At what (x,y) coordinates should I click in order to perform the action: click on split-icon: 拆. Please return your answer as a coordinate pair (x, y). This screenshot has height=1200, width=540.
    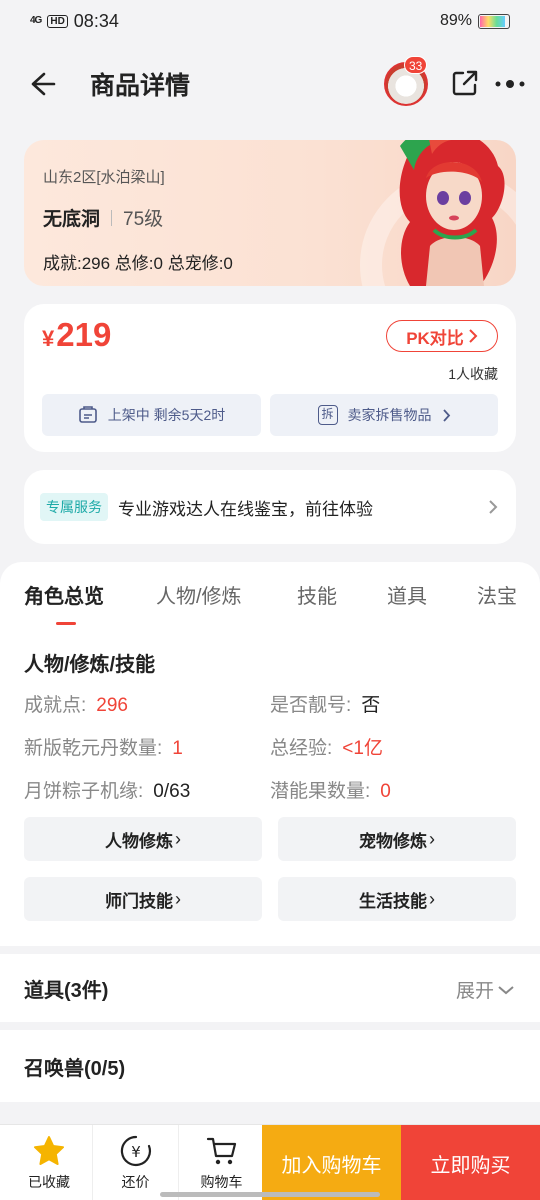
    Looking at the image, I should click on (327, 415).